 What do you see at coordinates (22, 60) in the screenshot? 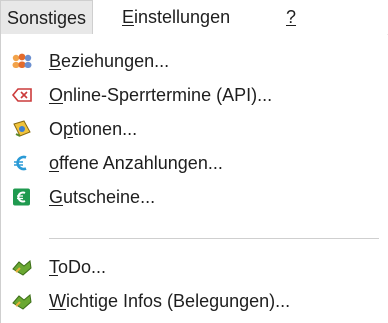
I see `people-icon` at bounding box center [22, 60].